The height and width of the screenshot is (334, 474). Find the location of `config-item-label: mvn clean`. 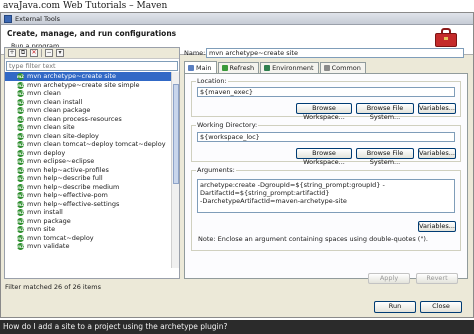

config-item-label: mvn clean is located at coordinates (44, 93).